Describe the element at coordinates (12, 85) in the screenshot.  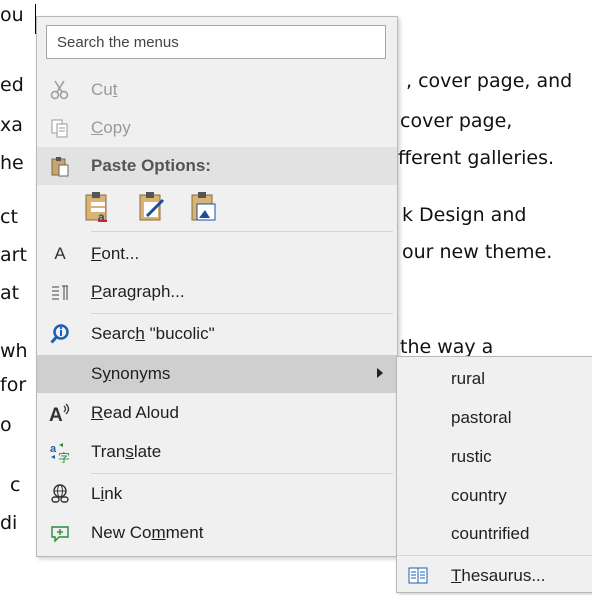
I see `doc-line-left: ed` at that location.